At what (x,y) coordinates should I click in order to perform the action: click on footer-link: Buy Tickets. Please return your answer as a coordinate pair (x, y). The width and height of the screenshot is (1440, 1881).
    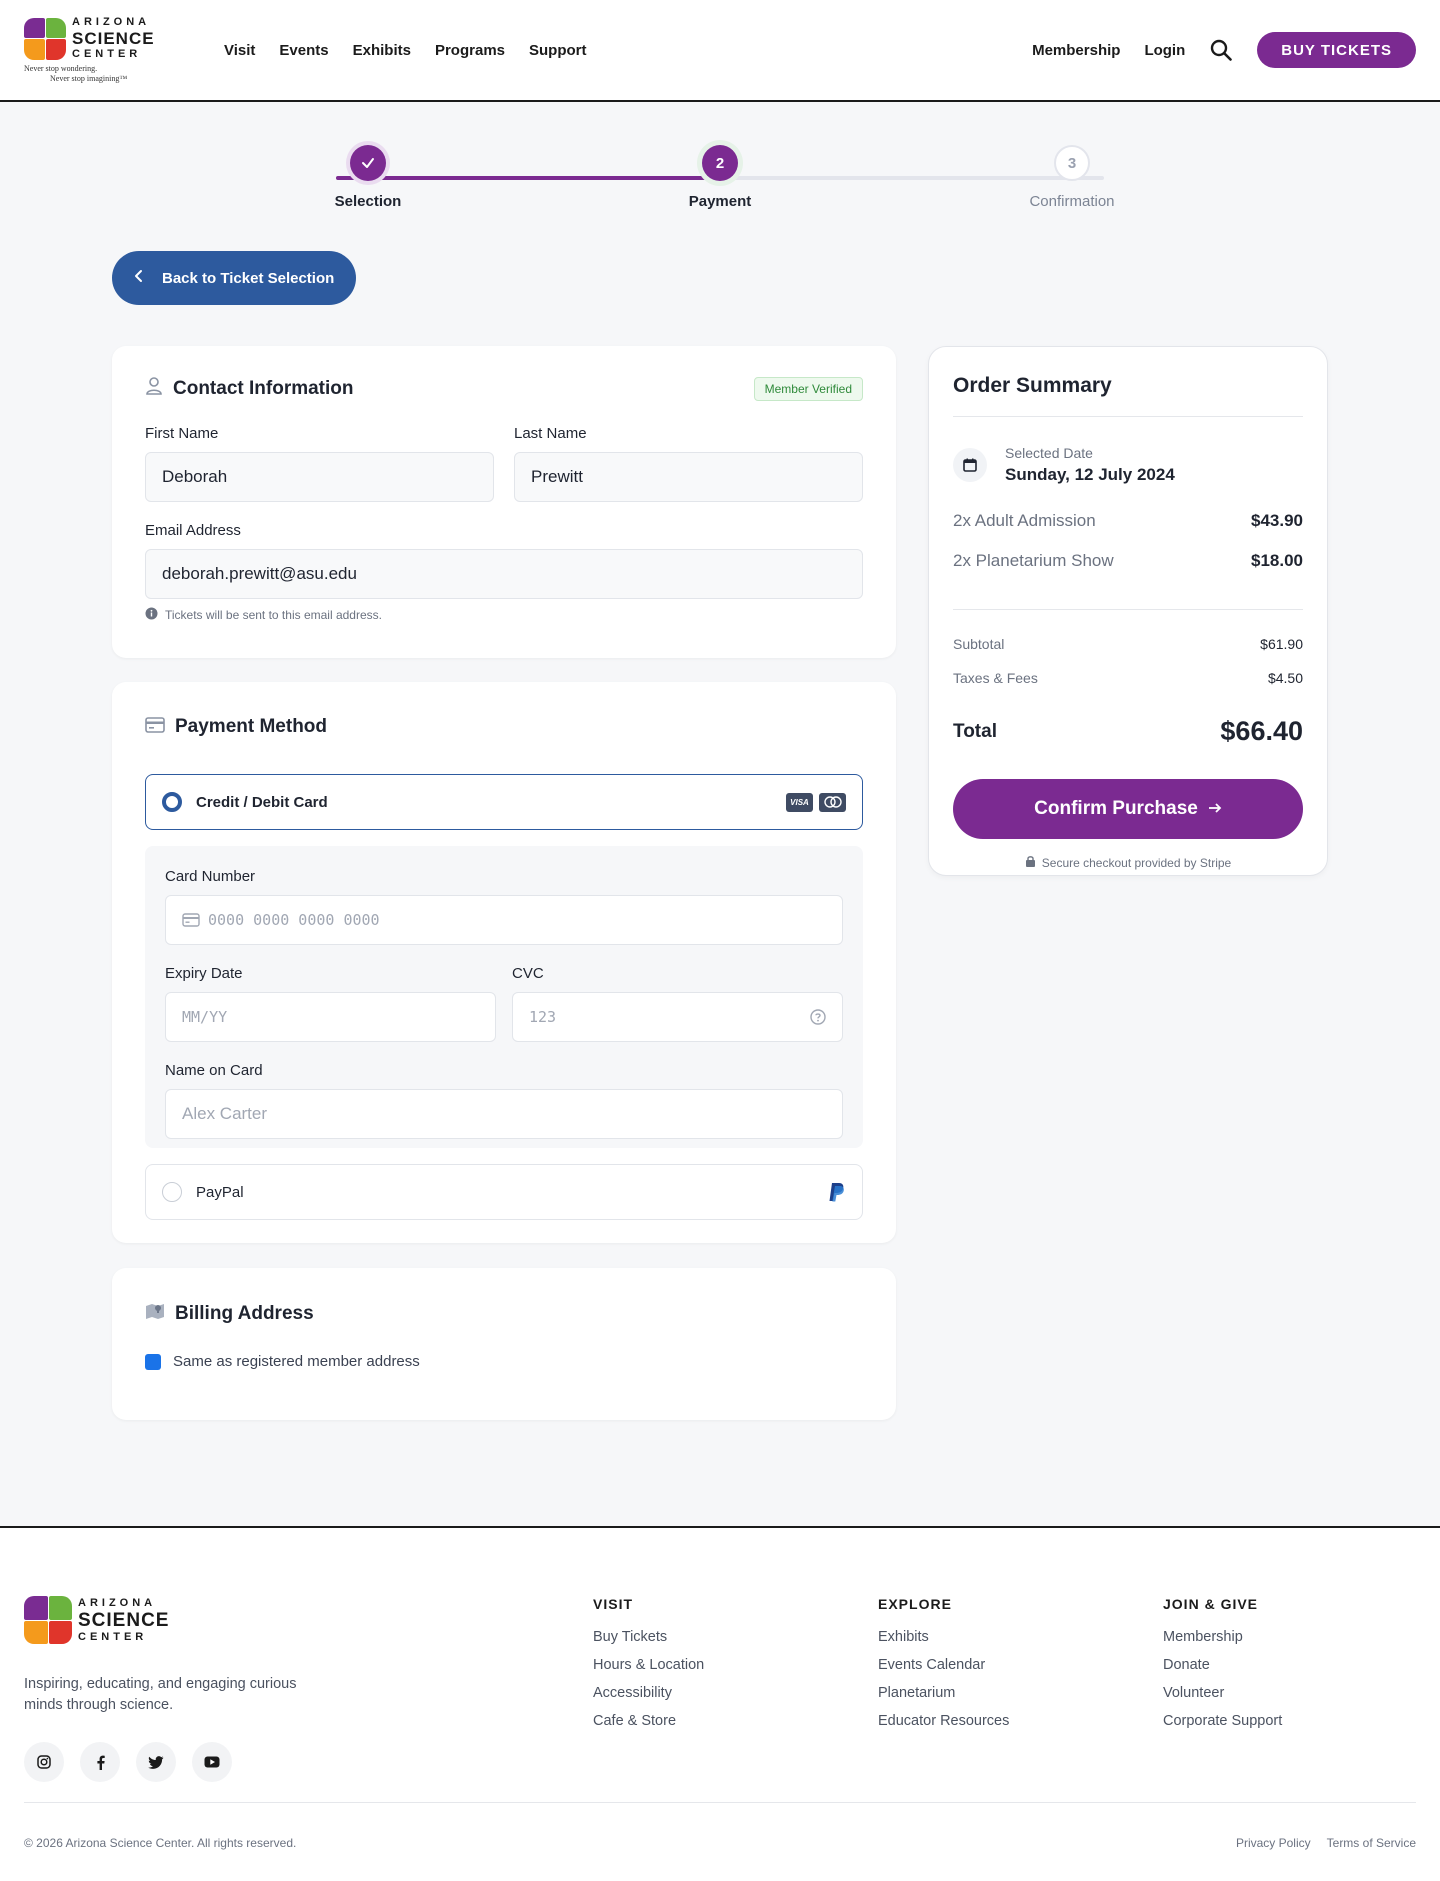
    Looking at the image, I should click on (648, 1637).